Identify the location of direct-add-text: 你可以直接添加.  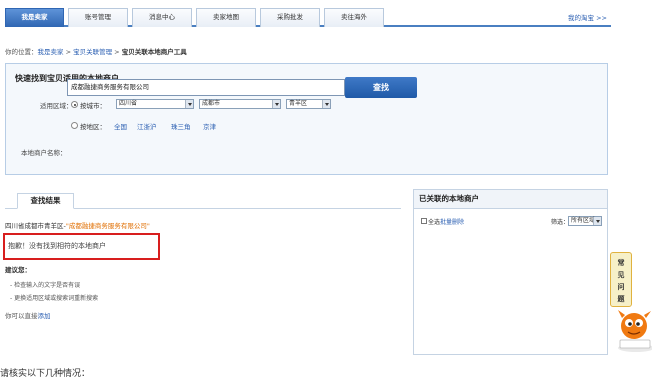
(28, 315).